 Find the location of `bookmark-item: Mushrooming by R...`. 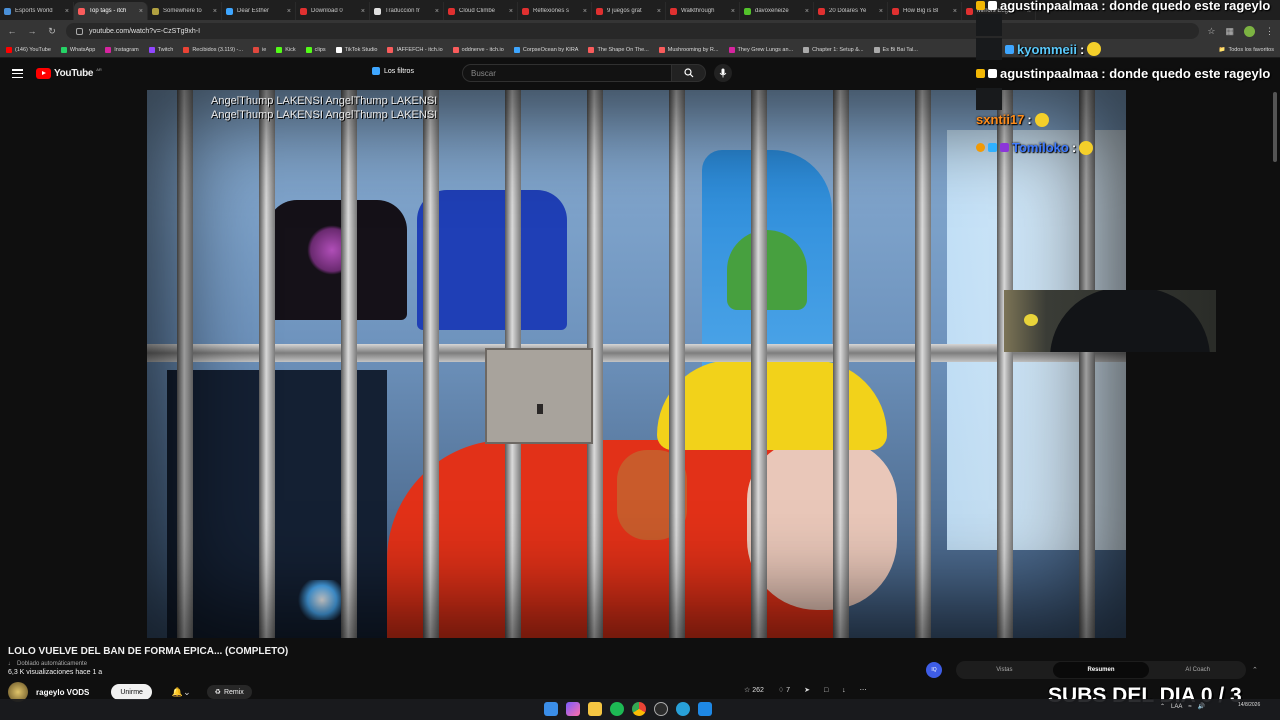

bookmark-item: Mushrooming by R... is located at coordinates (688, 49).